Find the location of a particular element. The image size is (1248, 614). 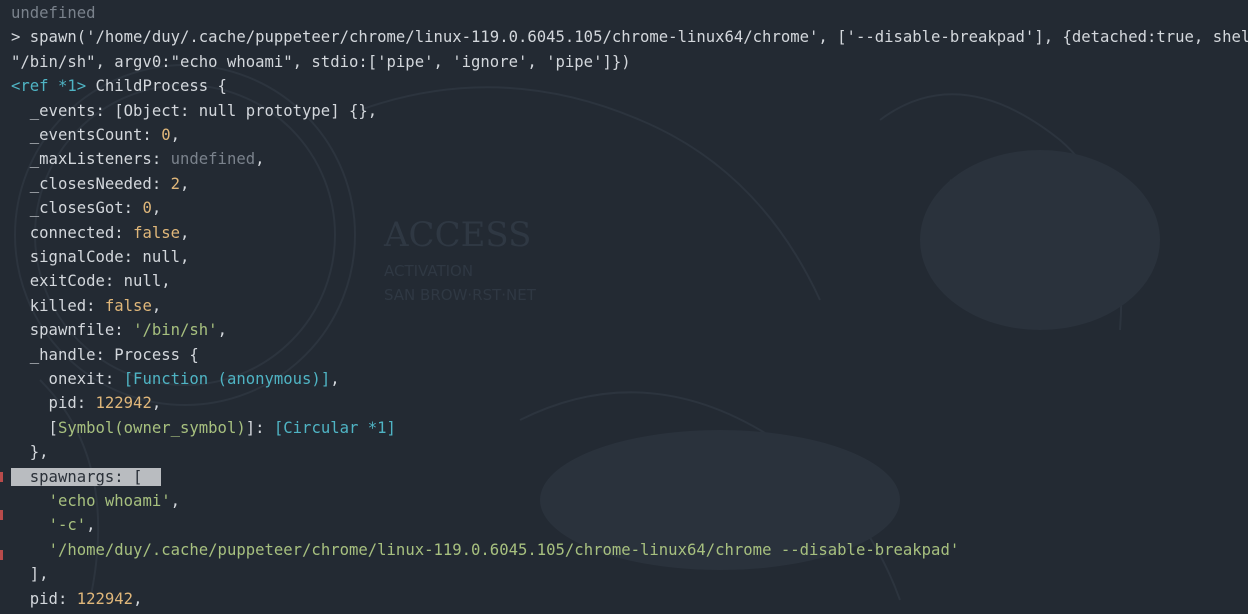

terminal-line: killed: false, is located at coordinates (86, 306).